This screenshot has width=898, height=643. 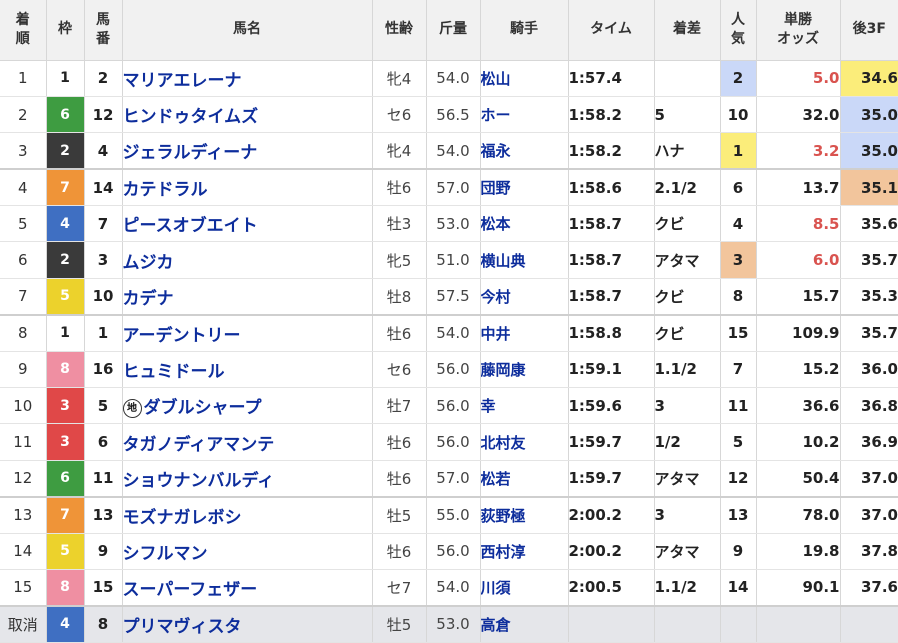 I want to click on jockey-link: 今村, so click(x=524, y=297).